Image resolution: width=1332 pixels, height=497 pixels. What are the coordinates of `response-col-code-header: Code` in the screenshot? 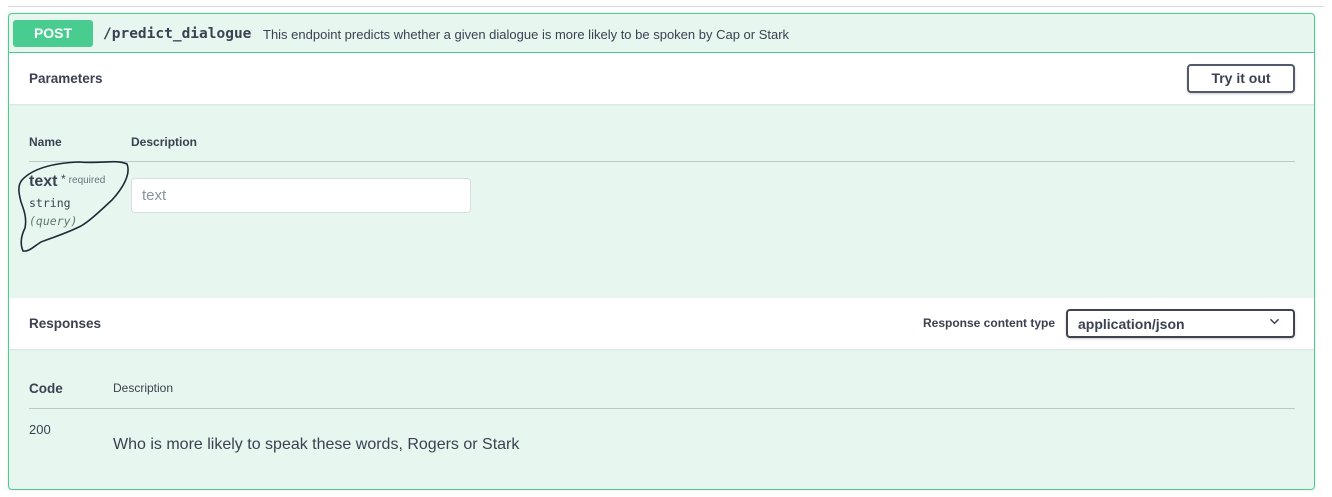 It's located at (46, 388).